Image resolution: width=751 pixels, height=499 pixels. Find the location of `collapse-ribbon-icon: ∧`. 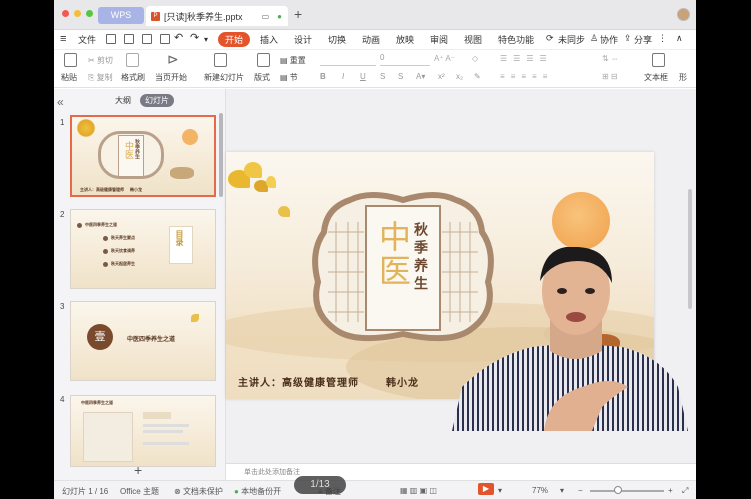

collapse-ribbon-icon: ∧ is located at coordinates (679, 38).